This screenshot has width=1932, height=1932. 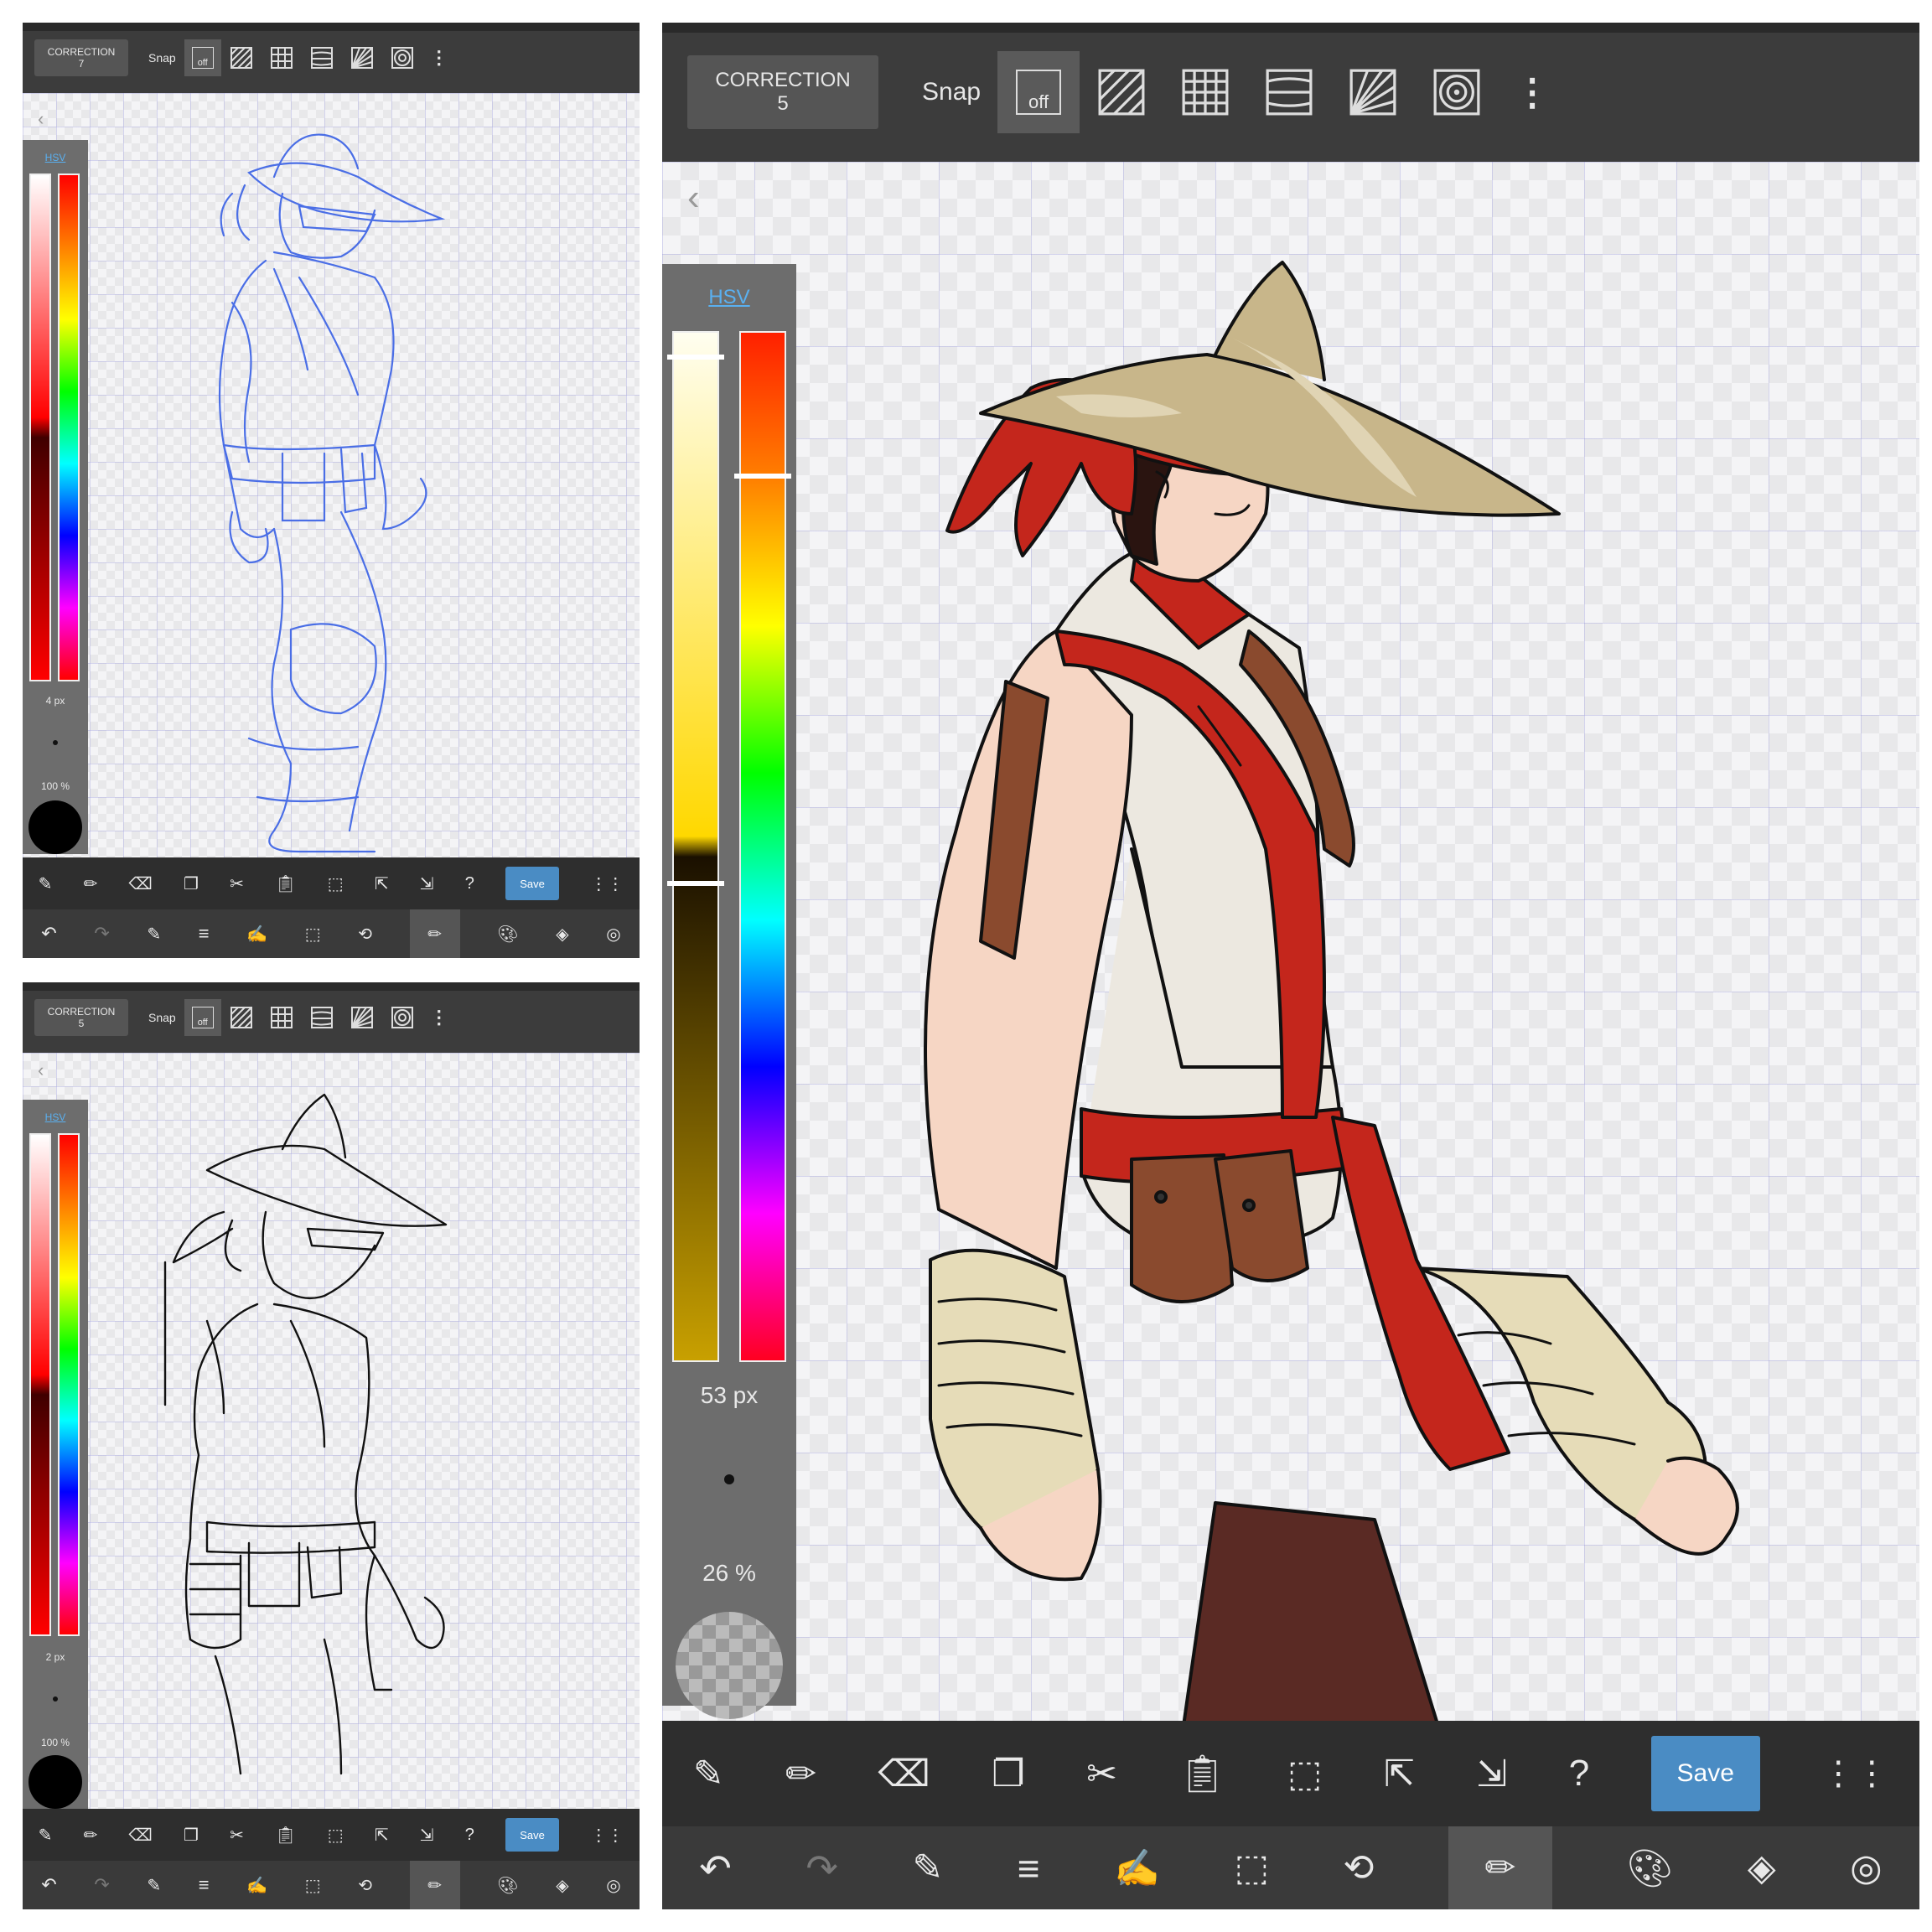 I want to click on value-slider, so click(x=696, y=847).